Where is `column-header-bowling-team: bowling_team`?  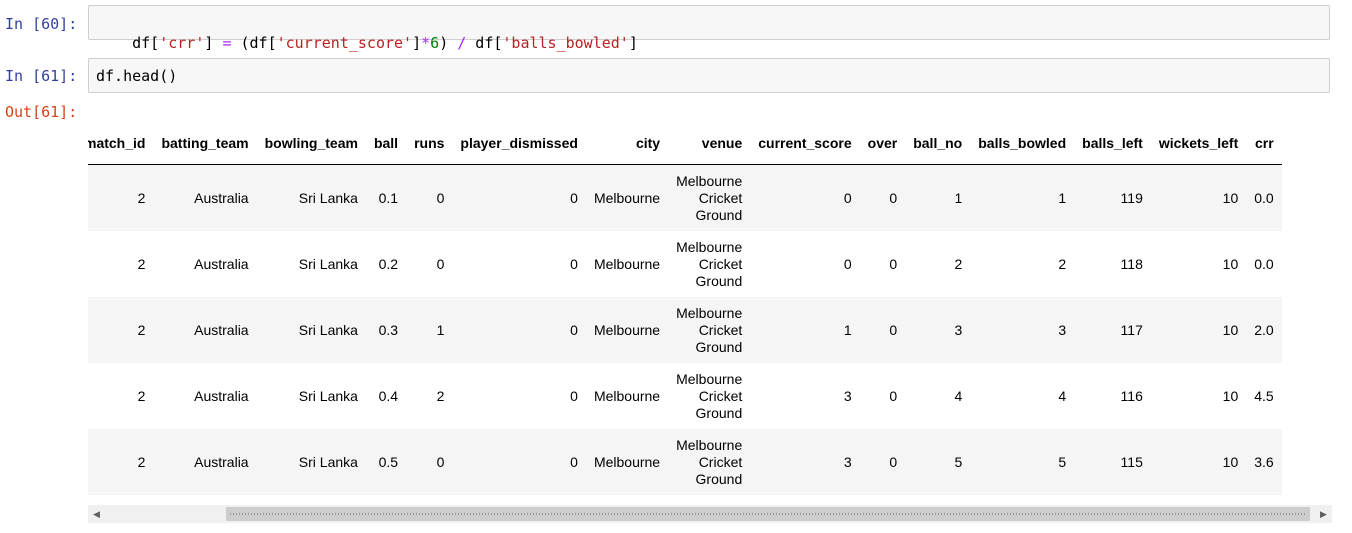
column-header-bowling-team: bowling_team is located at coordinates (311, 143).